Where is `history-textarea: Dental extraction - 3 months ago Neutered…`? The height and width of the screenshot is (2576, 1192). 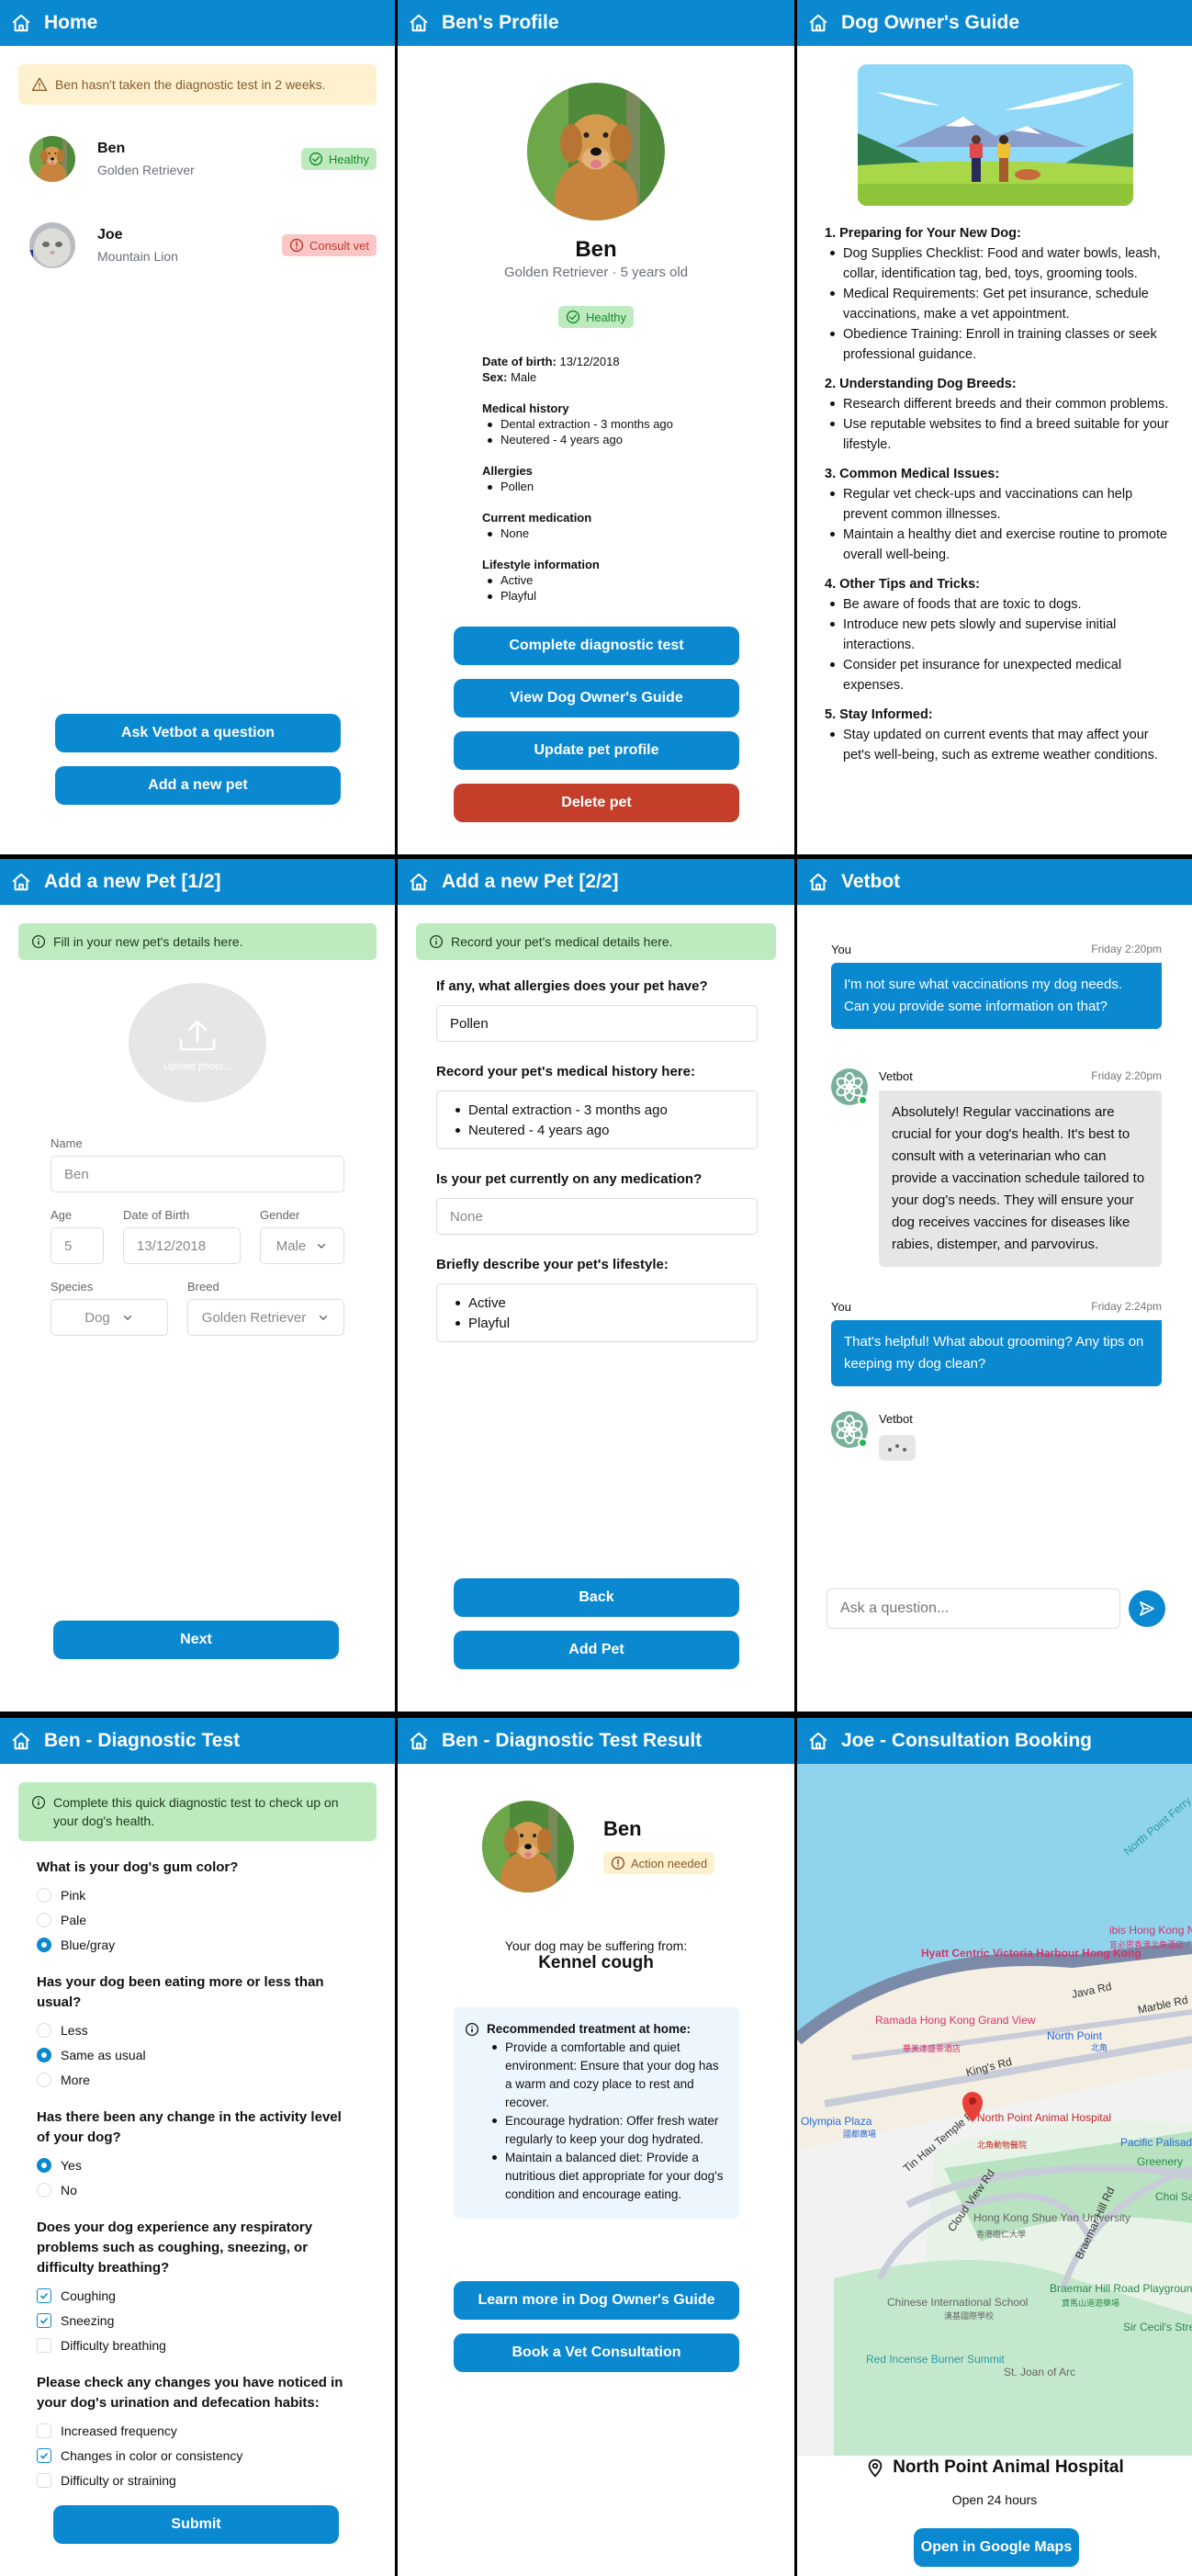 history-textarea: Dental extraction - 3 months ago Neutered… is located at coordinates (597, 1119).